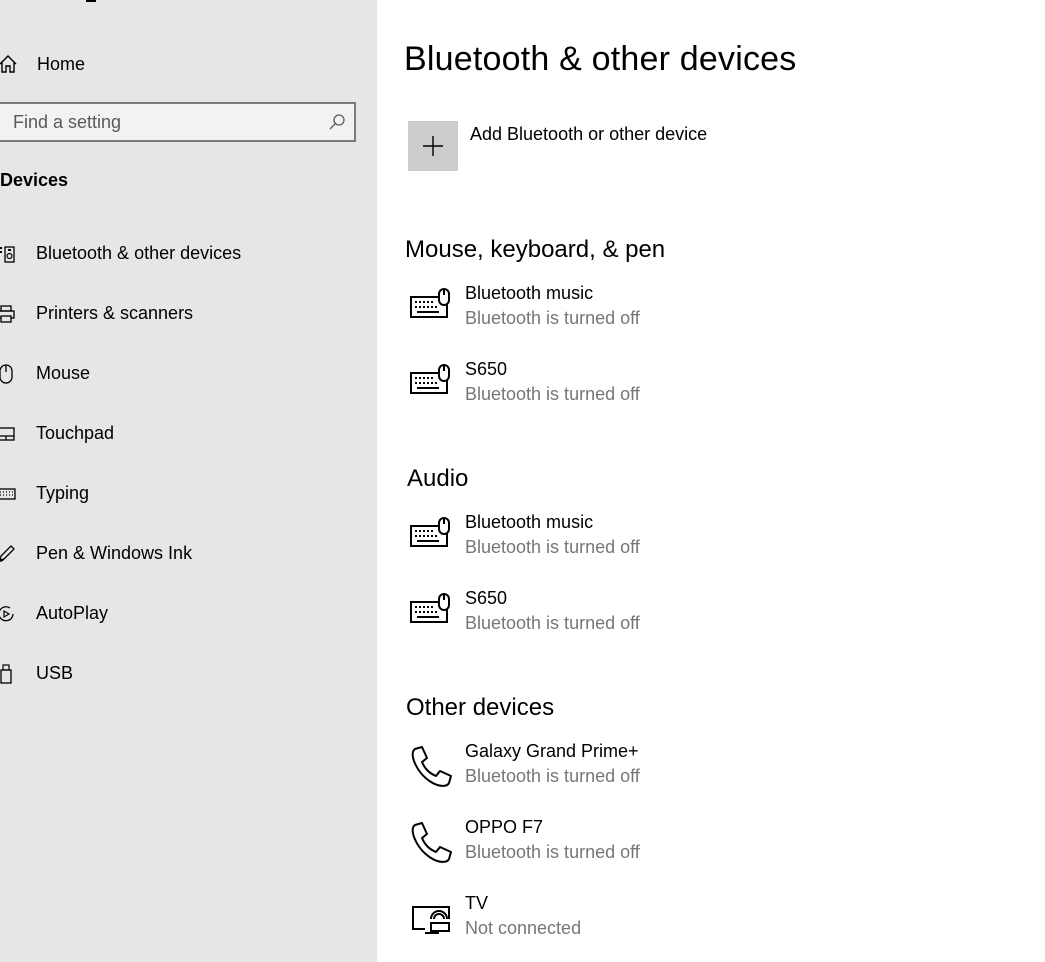 The height and width of the screenshot is (962, 1045). What do you see at coordinates (188, 434) in the screenshot?
I see `sidebar-item-touchpad: Touchpad` at bounding box center [188, 434].